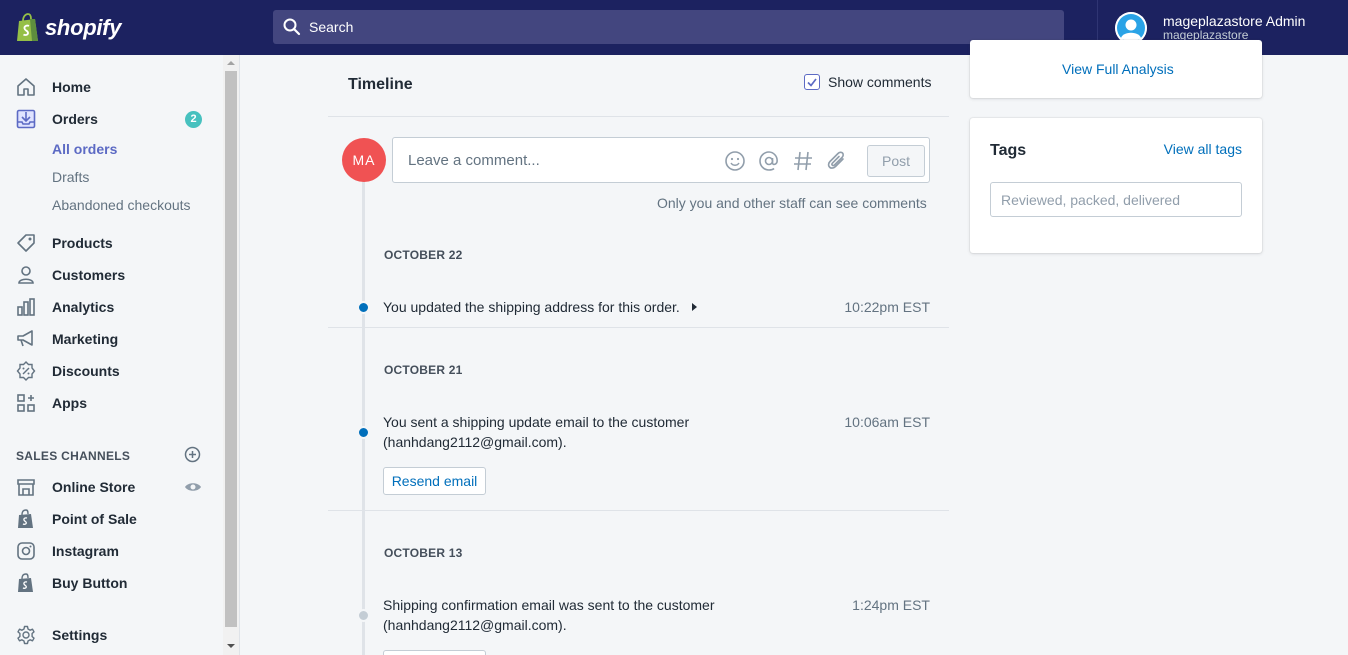 This screenshot has width=1348, height=655. Describe the element at coordinates (735, 161) in the screenshot. I see `emoji-icon` at that location.